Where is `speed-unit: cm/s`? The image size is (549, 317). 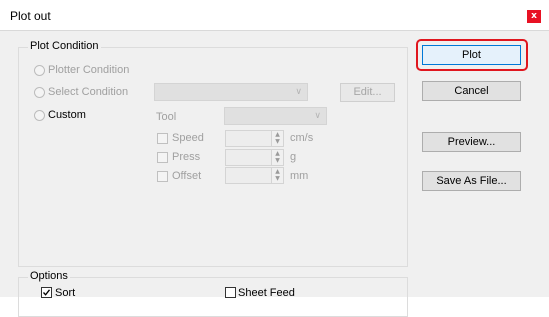
speed-unit: cm/s is located at coordinates (302, 138).